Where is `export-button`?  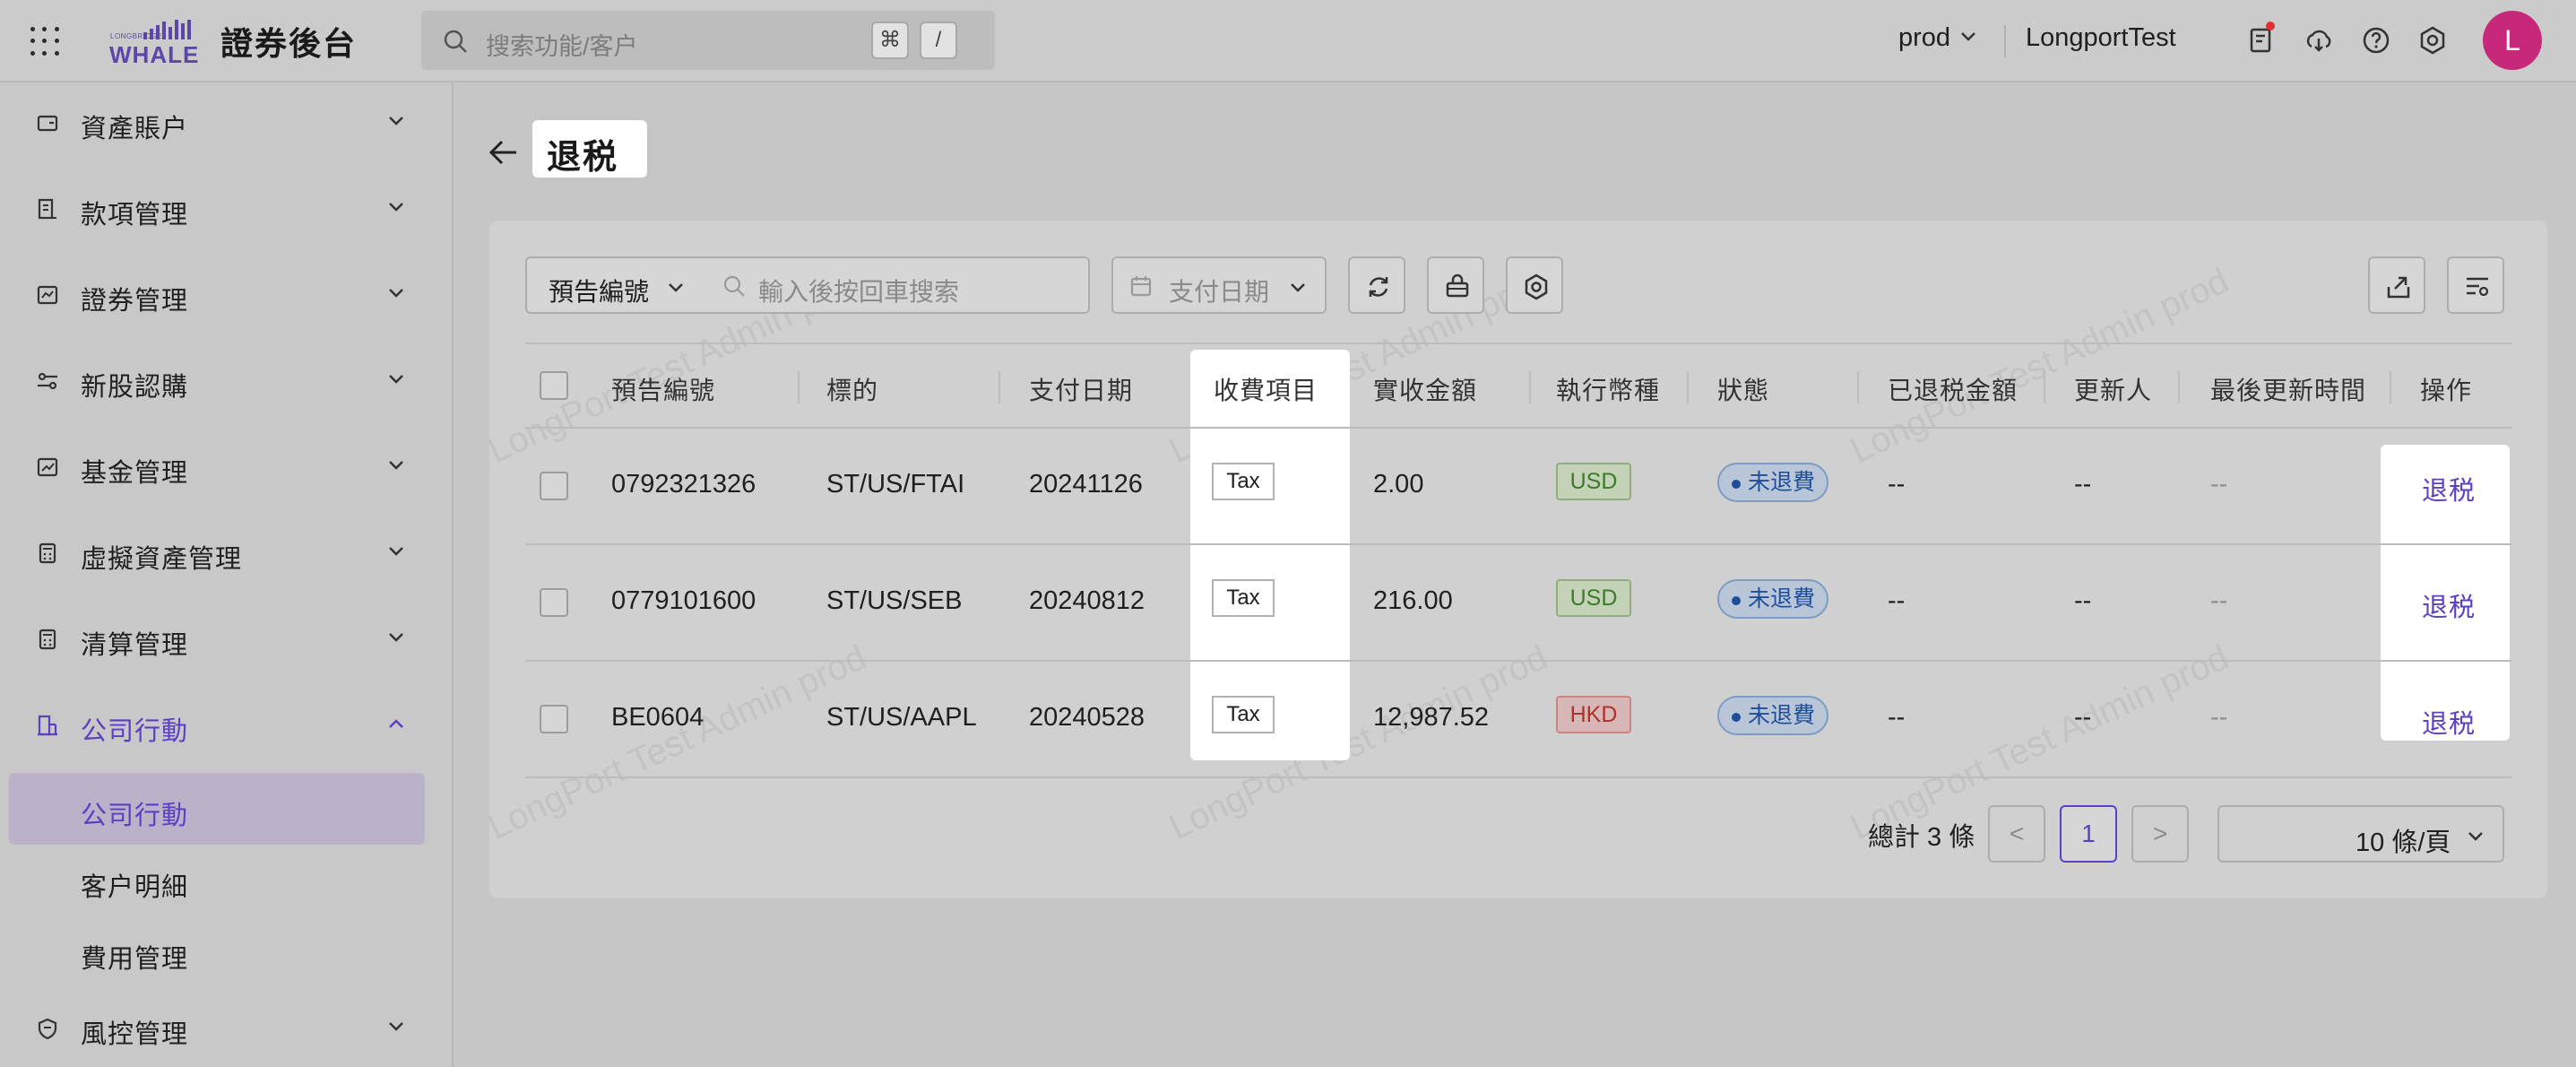 export-button is located at coordinates (2396, 285).